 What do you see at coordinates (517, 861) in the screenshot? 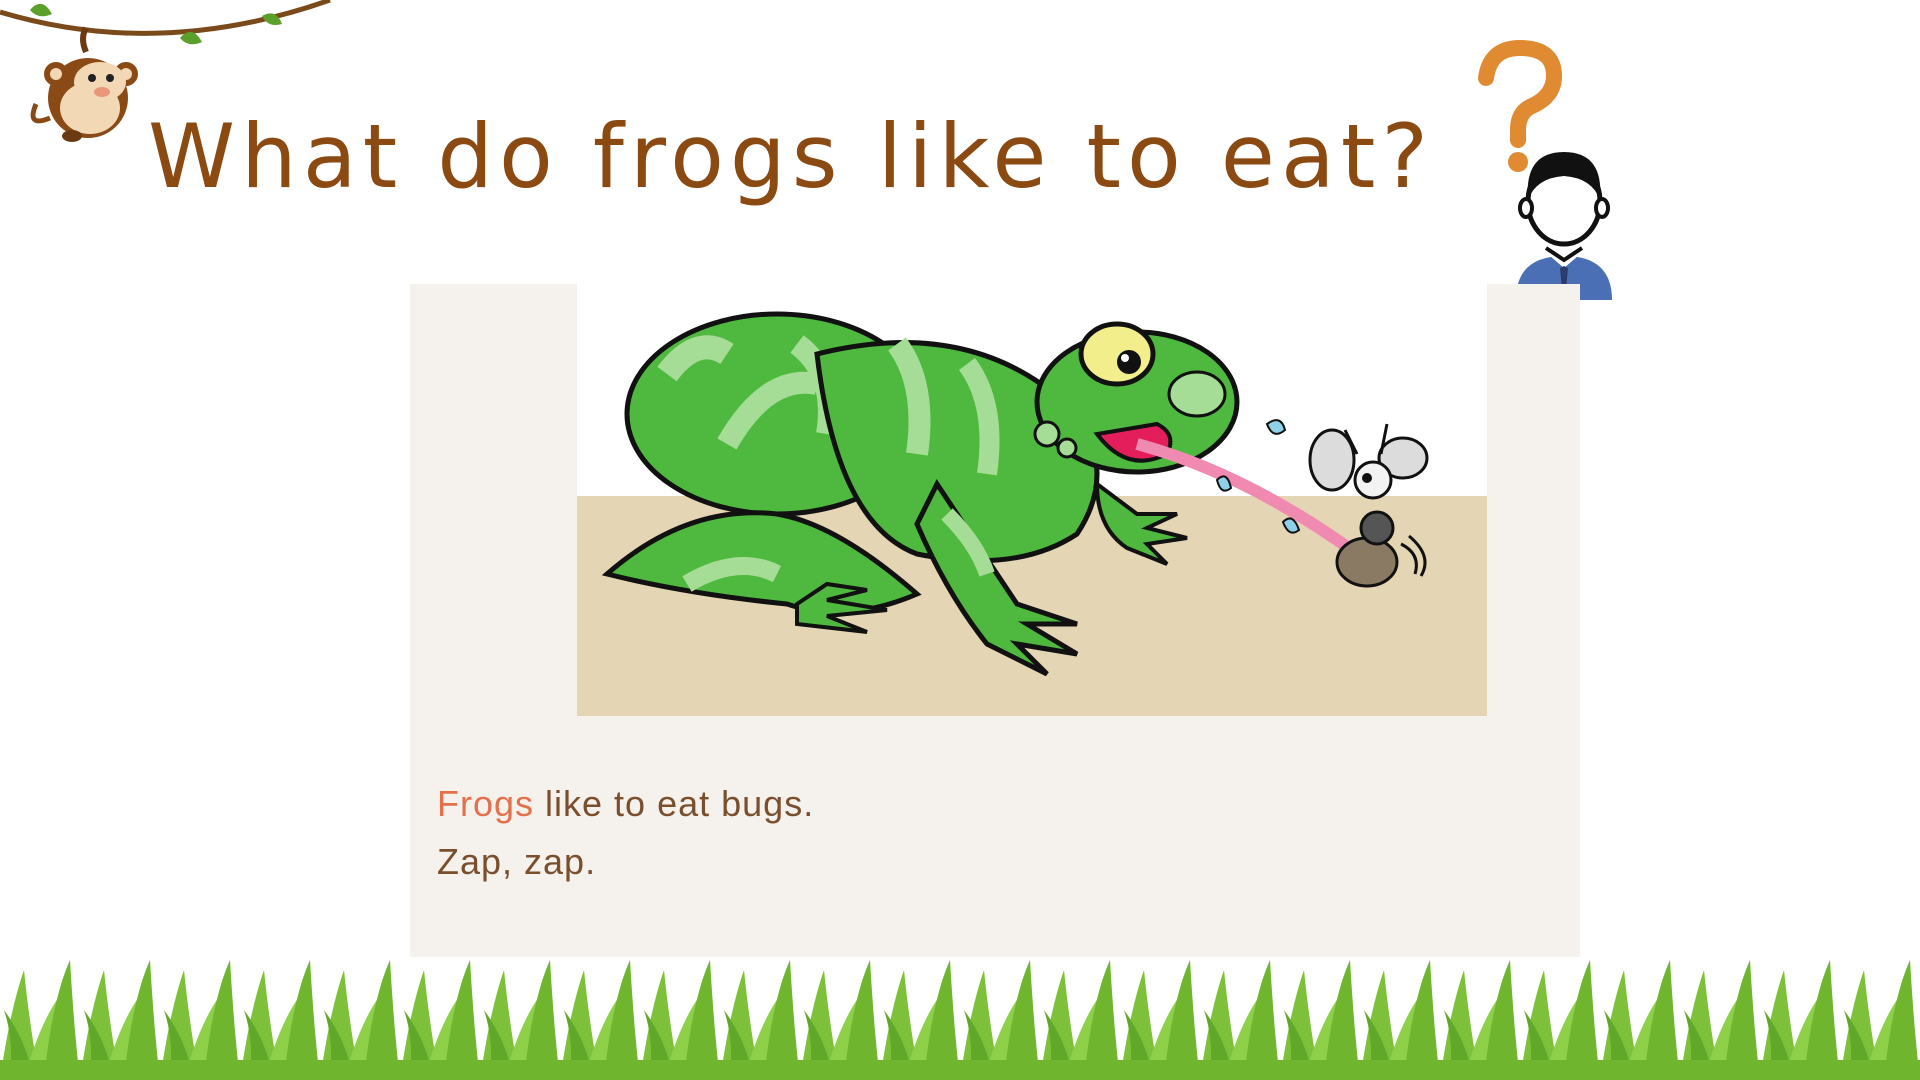
I see `story-line-2: Zap, zap.` at bounding box center [517, 861].